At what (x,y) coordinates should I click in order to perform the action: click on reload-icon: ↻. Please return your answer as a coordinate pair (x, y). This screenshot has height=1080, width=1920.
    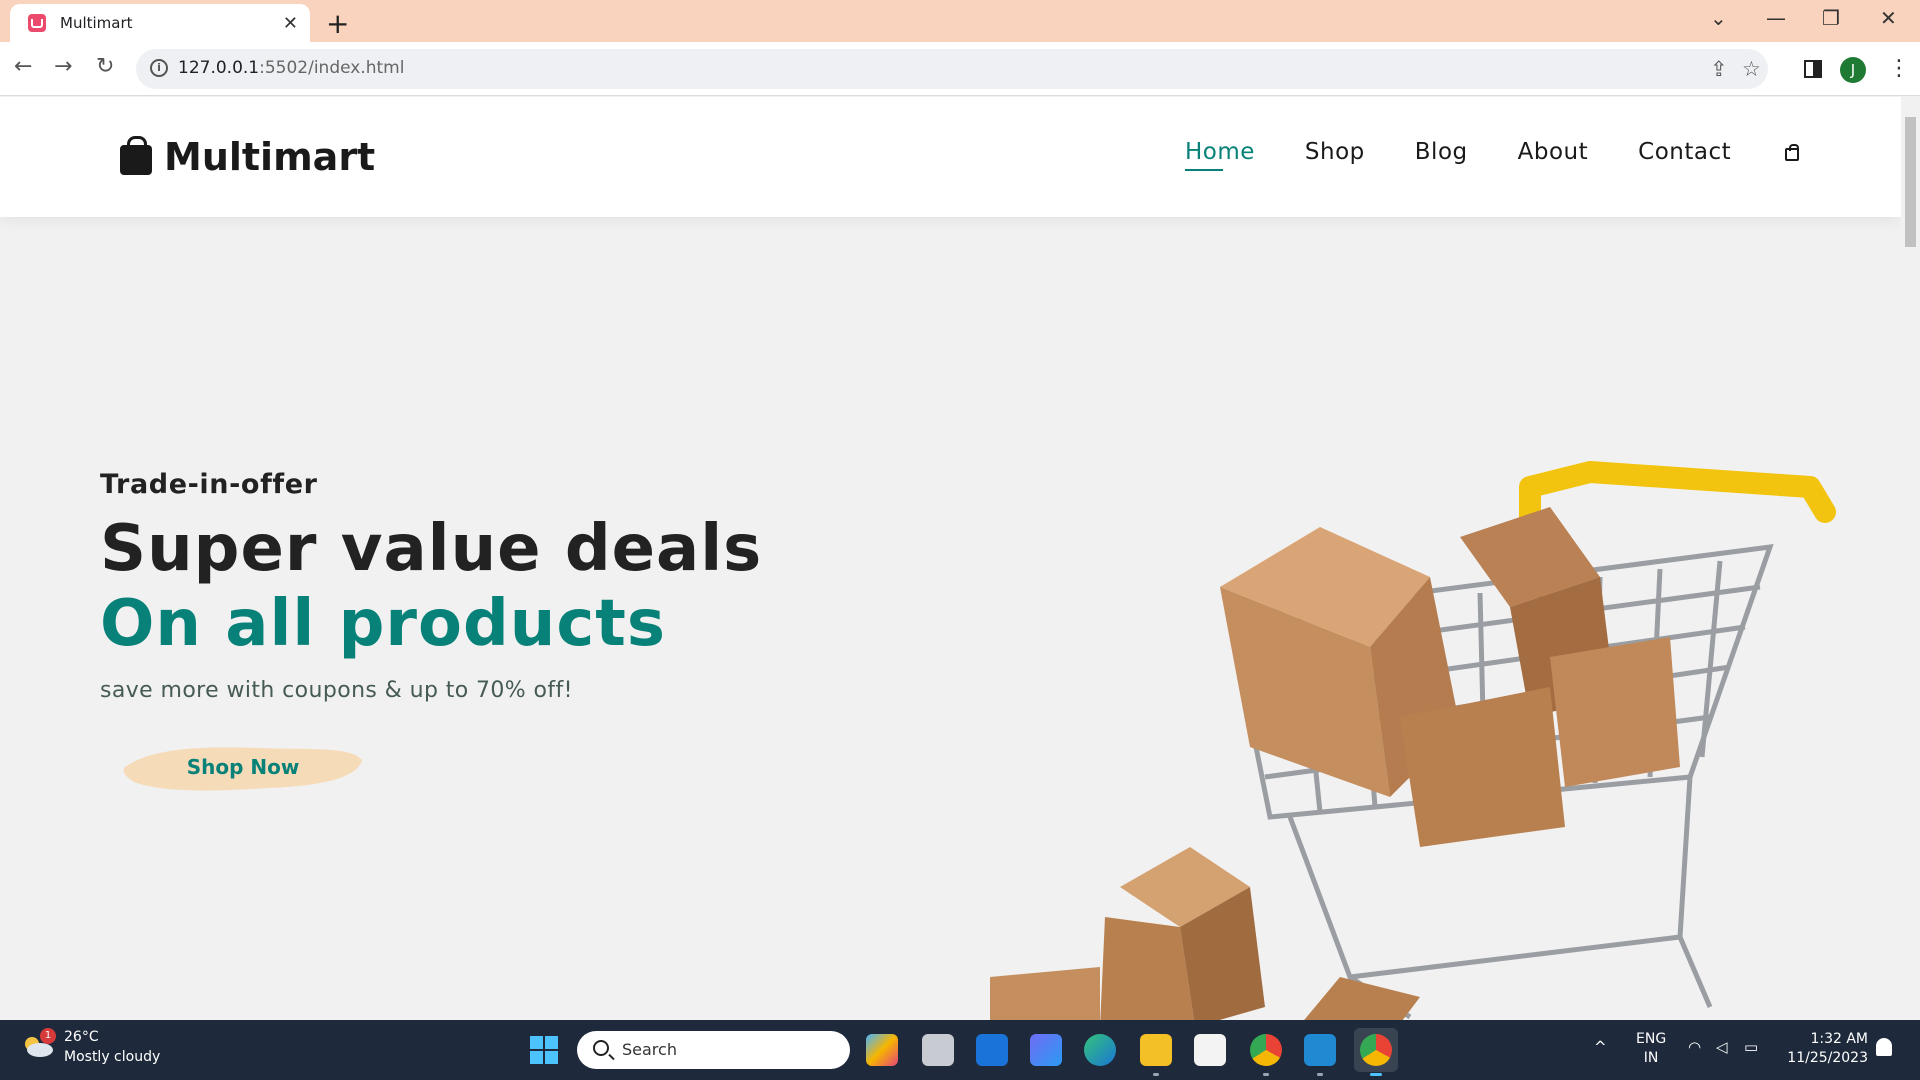
    Looking at the image, I should click on (105, 66).